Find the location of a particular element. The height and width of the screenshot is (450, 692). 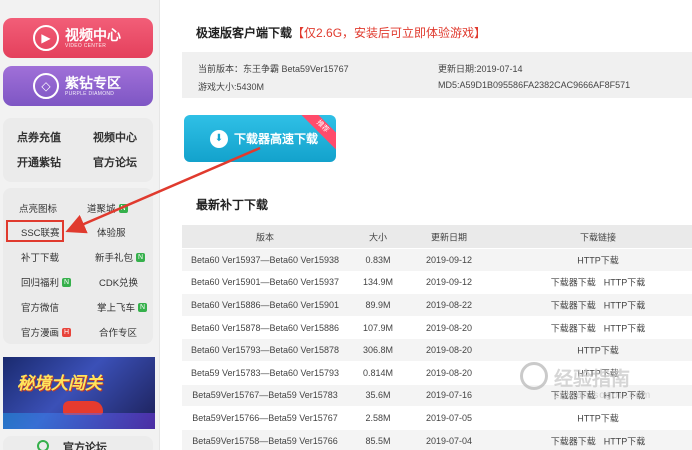

cell-version: Beta59Ver15767—Beta59 Ver15783 is located at coordinates (265, 395).